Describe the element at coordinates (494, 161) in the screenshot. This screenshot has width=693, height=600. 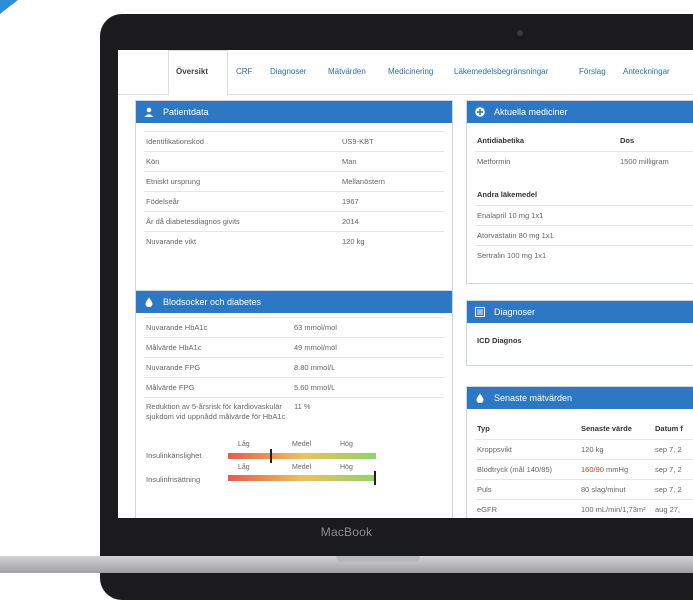
I see `med-name: Metformin` at that location.